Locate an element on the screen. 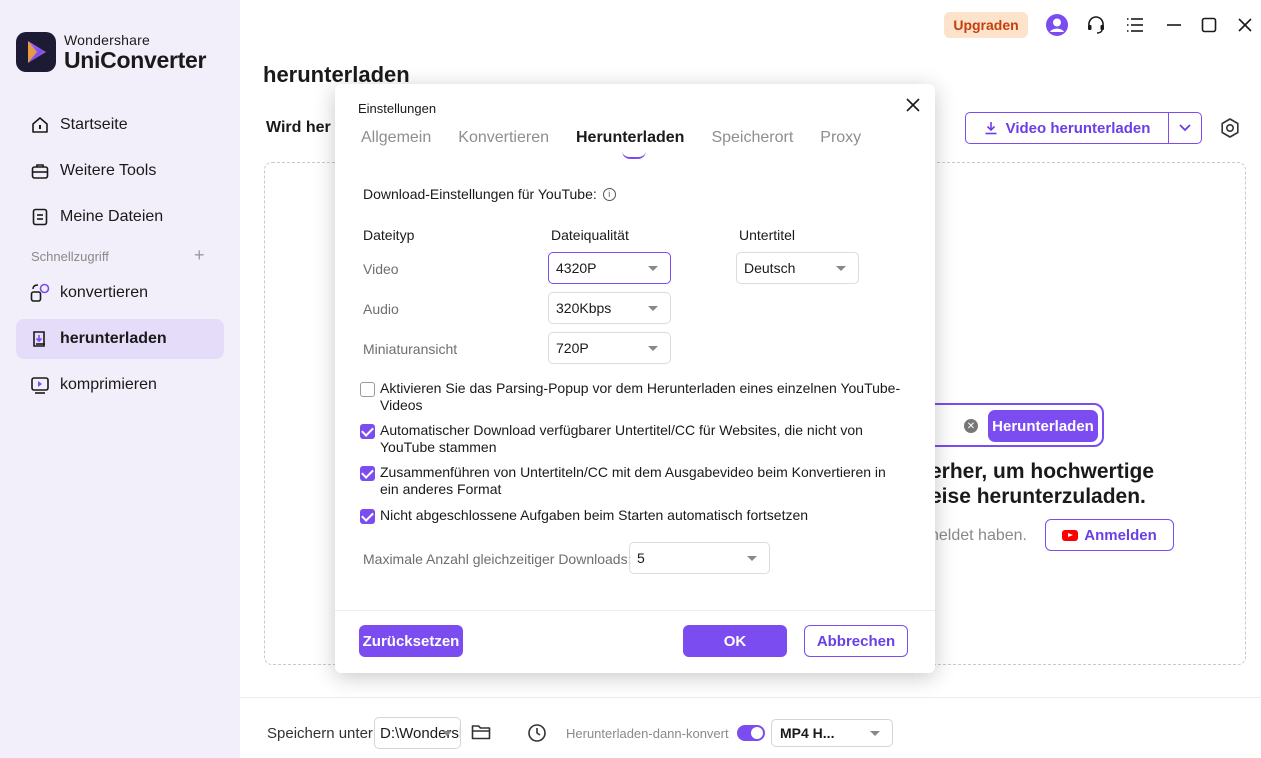 This screenshot has height=758, width=1261. download-then-convert-toggle is located at coordinates (751, 733).